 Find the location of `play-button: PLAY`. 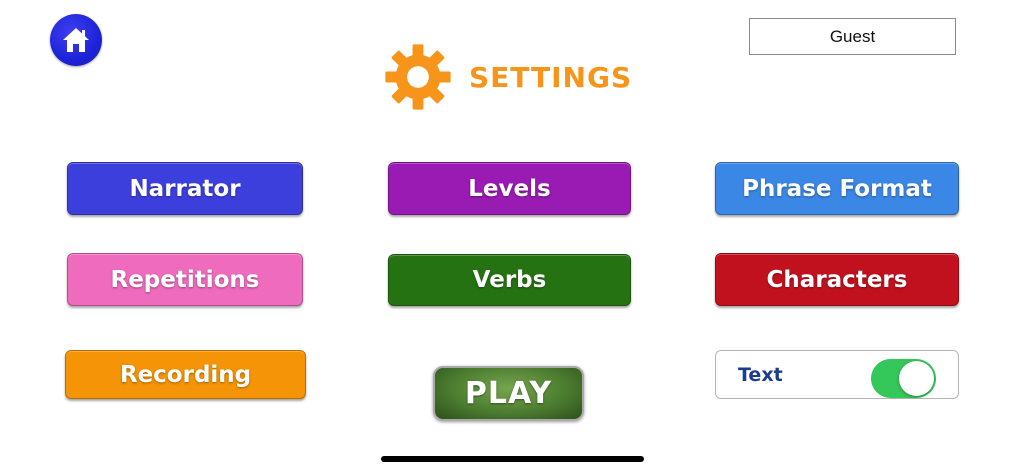

play-button: PLAY is located at coordinates (508, 393).